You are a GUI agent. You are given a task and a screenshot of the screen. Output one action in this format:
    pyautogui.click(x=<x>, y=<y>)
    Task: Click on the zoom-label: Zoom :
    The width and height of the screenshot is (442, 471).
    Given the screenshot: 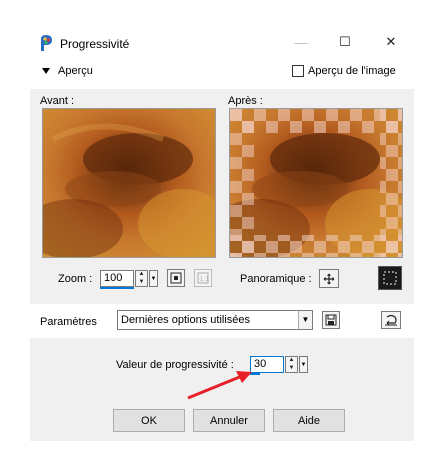 What is the action you would take?
    pyautogui.click(x=75, y=279)
    